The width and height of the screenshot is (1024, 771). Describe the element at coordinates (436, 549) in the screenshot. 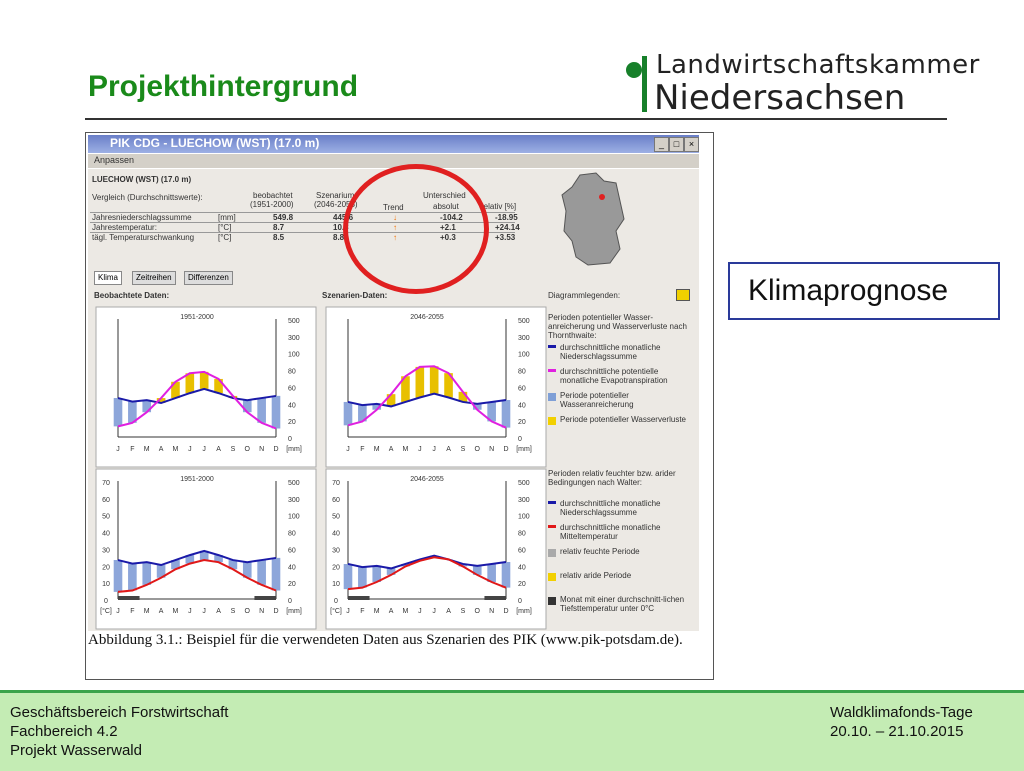

I see `chart-frame` at that location.